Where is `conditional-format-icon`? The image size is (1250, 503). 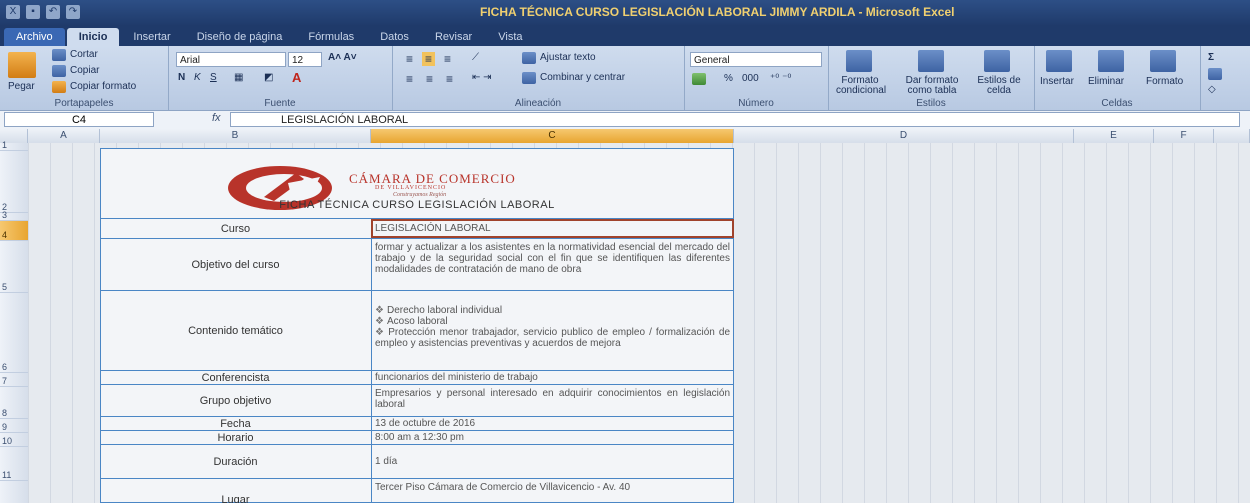
conditional-format-icon is located at coordinates (859, 61).